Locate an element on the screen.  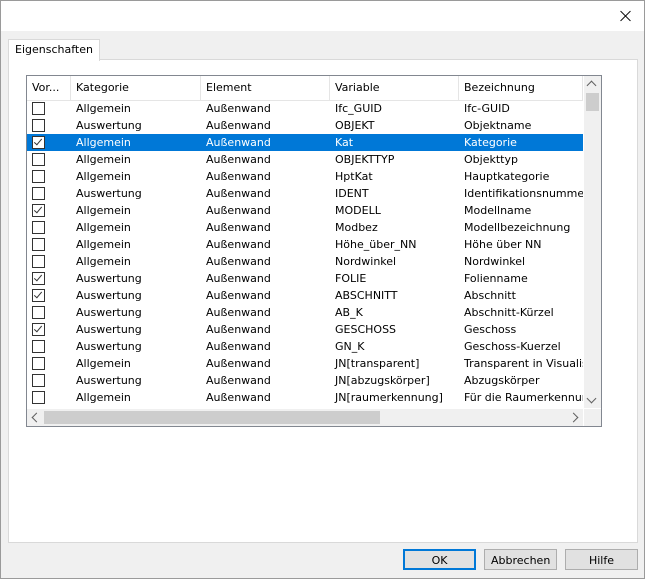
cell-variable: JN[raumerkennung] is located at coordinates (389, 397).